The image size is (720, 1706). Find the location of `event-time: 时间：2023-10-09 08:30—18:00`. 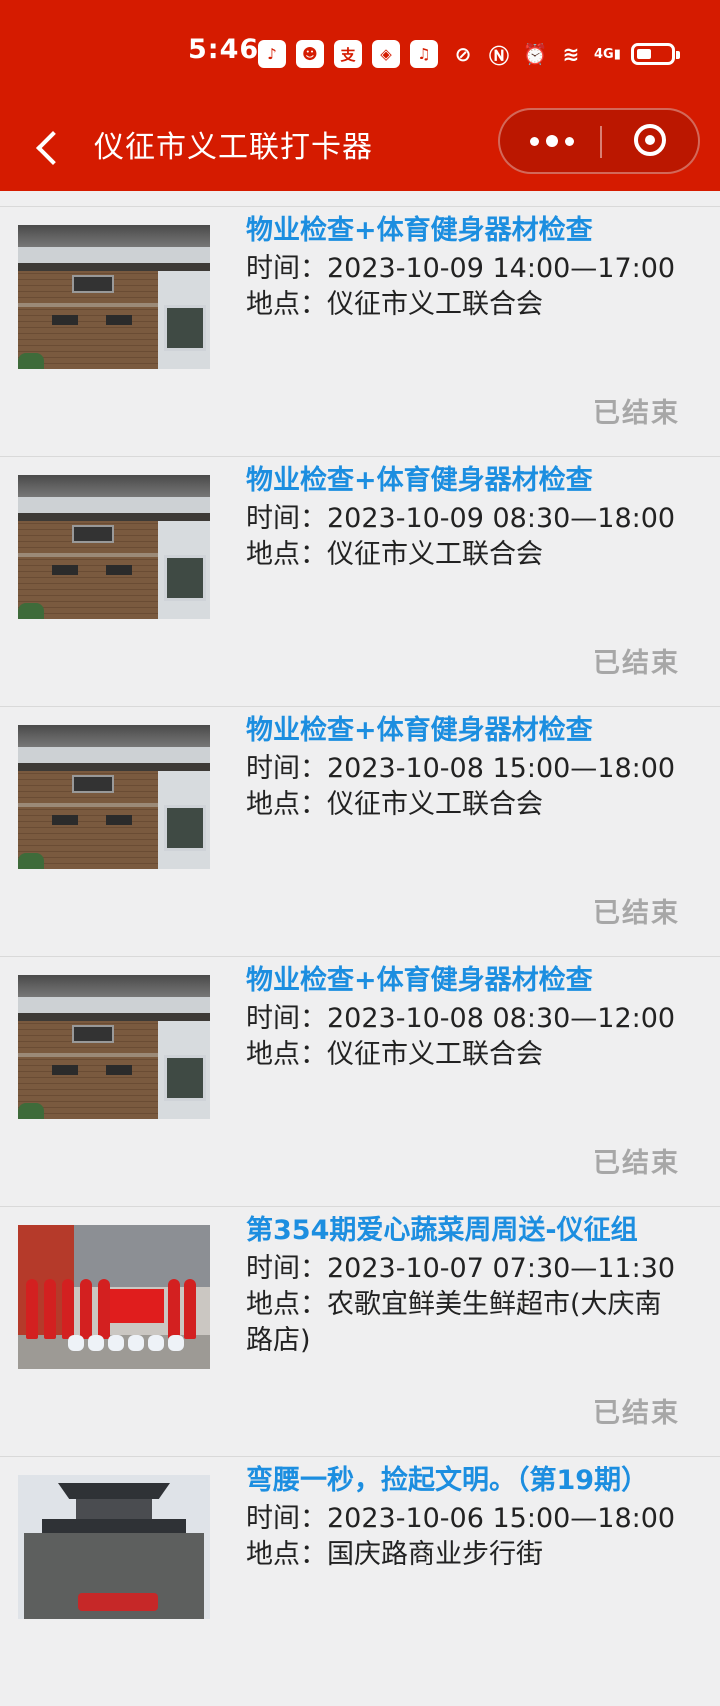

event-time: 时间：2023-10-09 08:30—18:00 is located at coordinates (476, 519).